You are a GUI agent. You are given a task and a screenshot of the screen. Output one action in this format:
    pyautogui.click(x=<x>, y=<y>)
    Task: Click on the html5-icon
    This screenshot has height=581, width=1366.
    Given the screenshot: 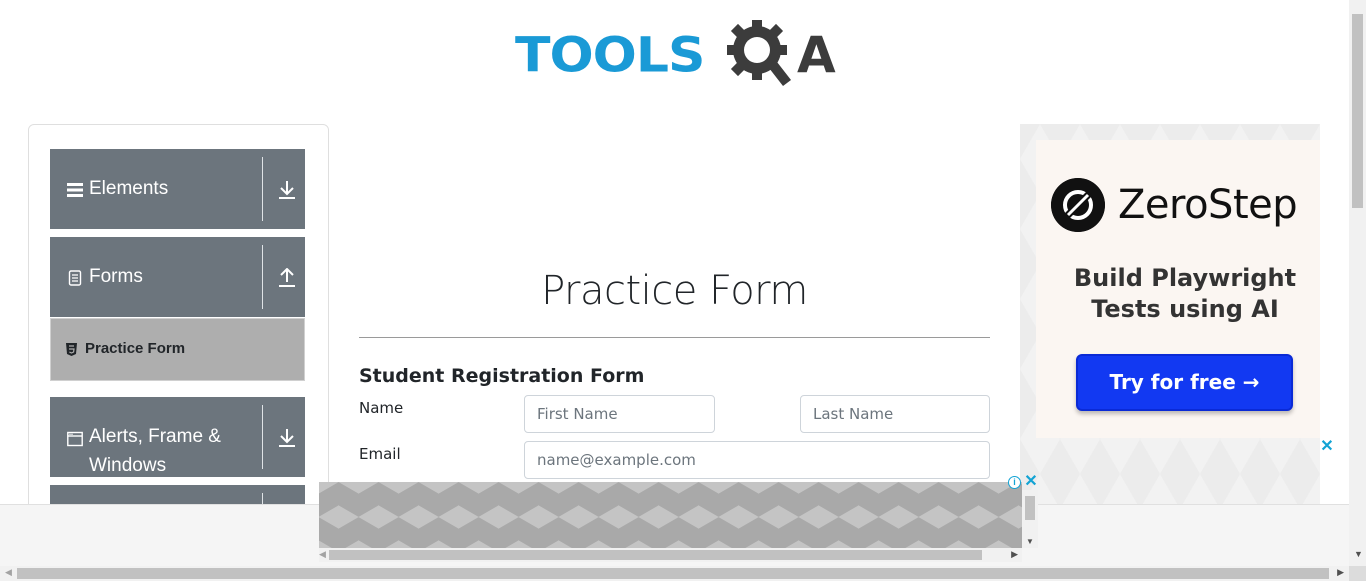 What is the action you would take?
    pyautogui.click(x=71, y=349)
    